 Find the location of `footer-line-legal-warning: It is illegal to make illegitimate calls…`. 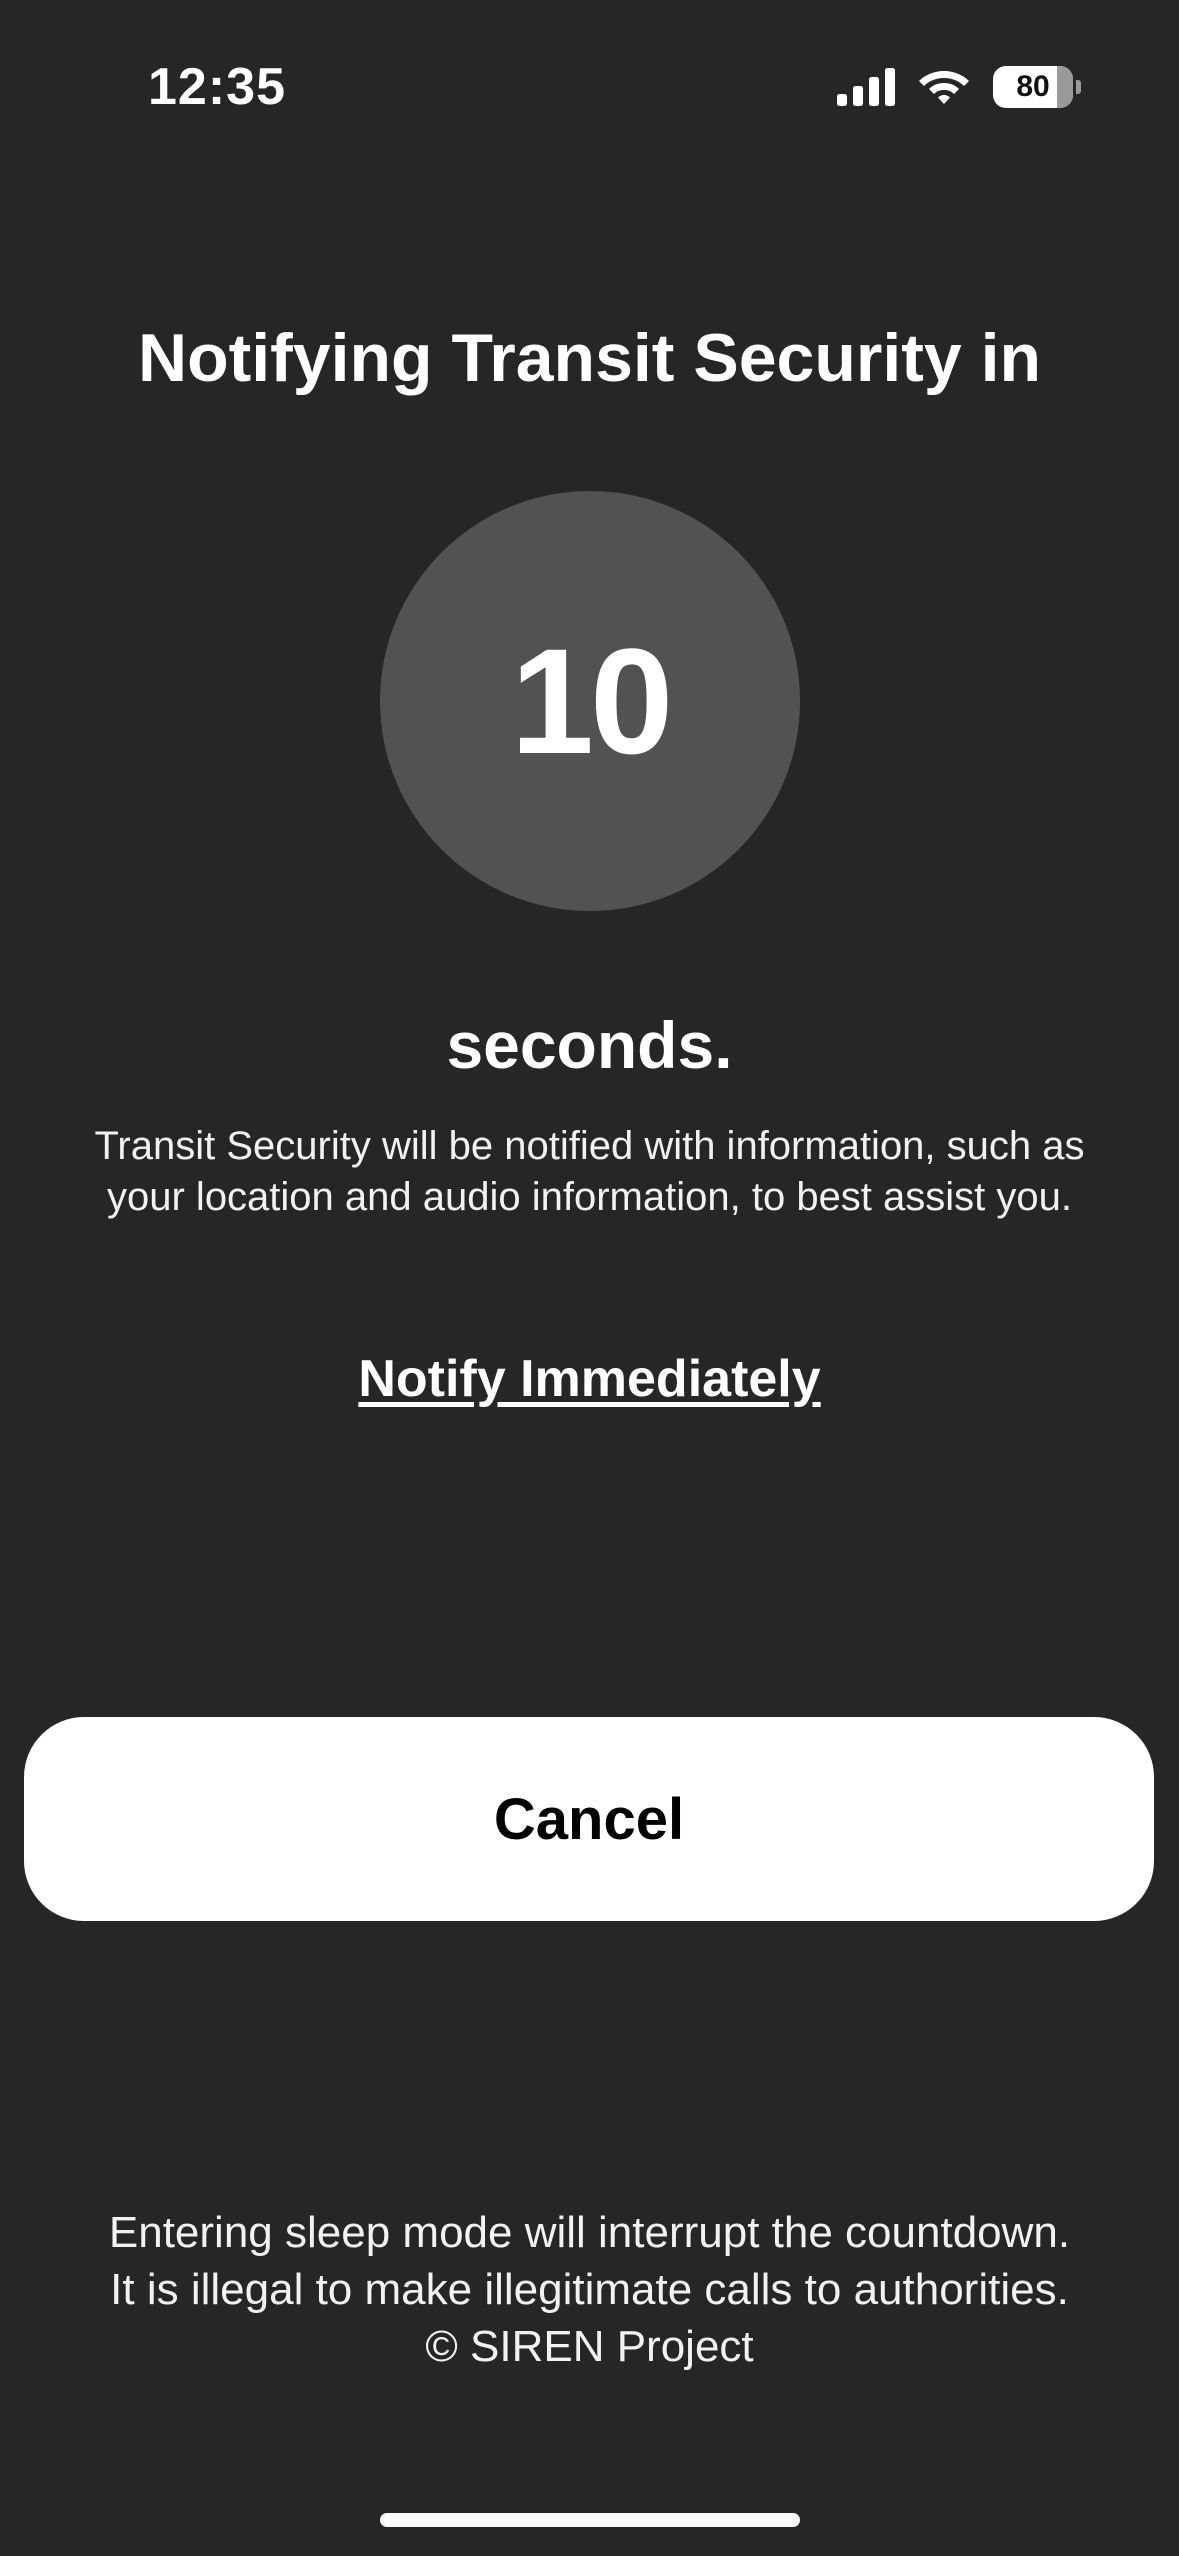

footer-line-legal-warning: It is illegal to make illegitimate calls… is located at coordinates (589, 2289).